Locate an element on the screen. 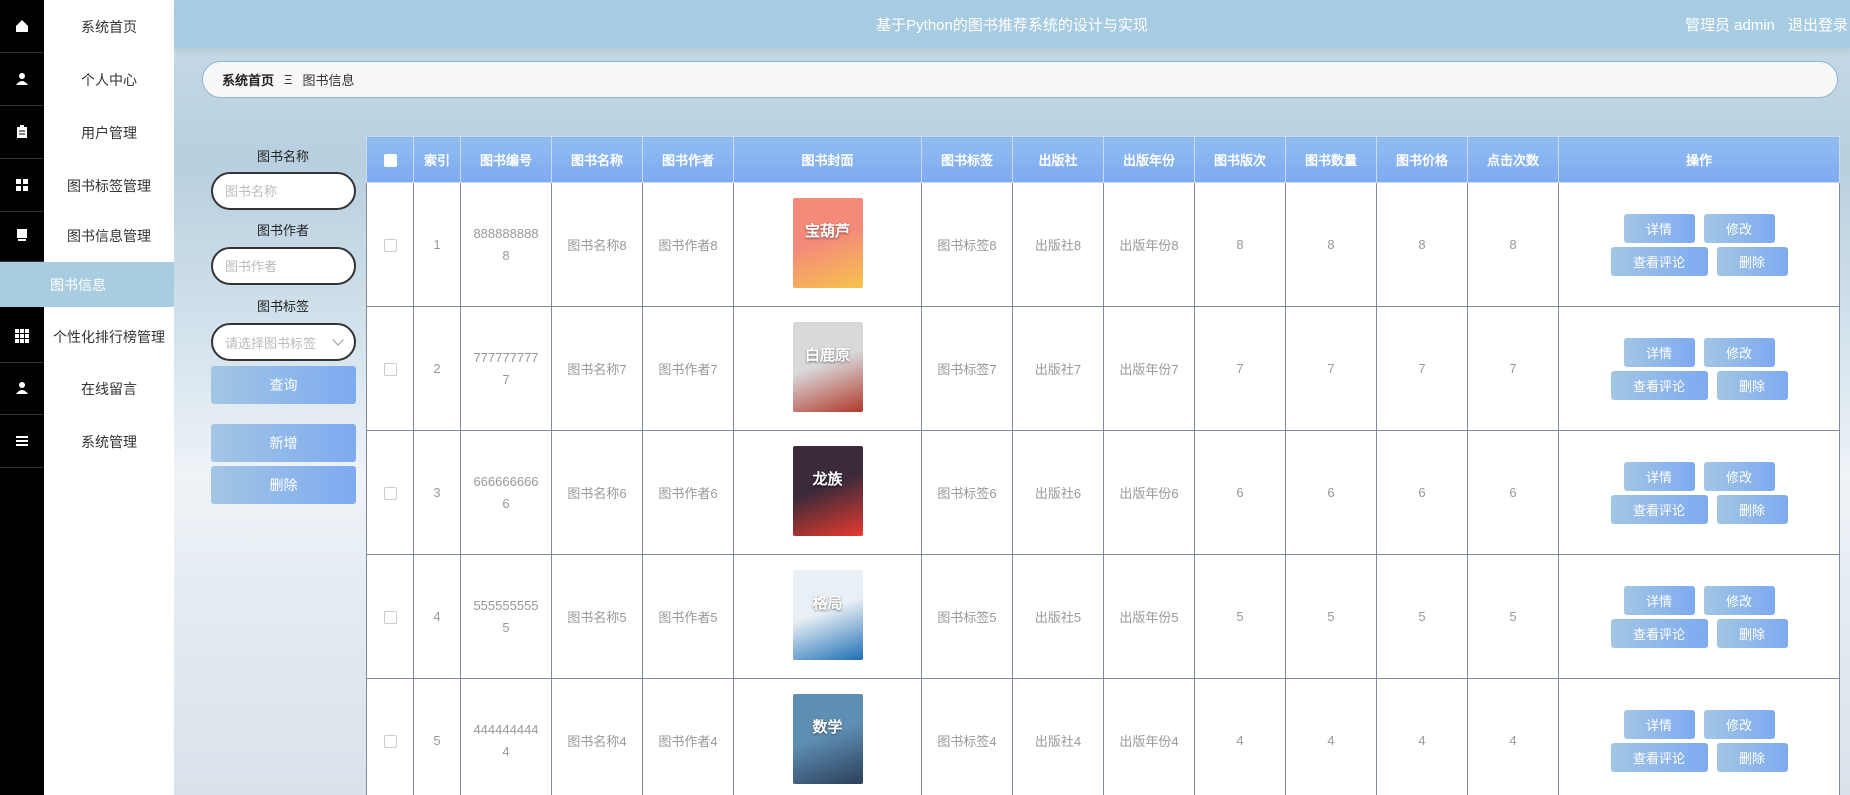  index-cell: 1 is located at coordinates (437, 244).